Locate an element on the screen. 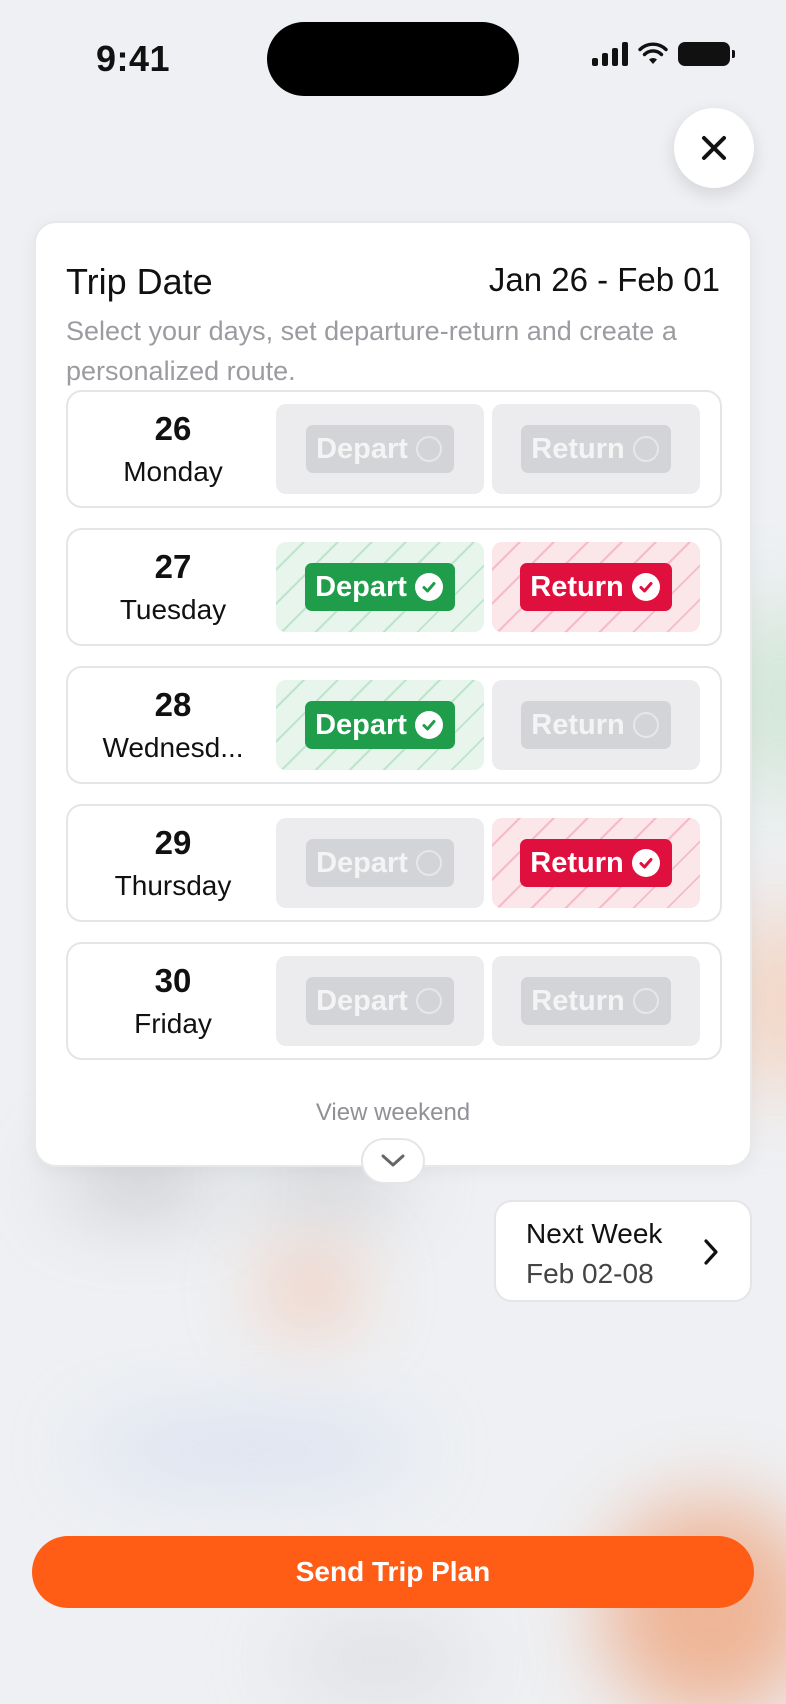 The width and height of the screenshot is (786, 1704). day-name: Tuesday is located at coordinates (173, 609).